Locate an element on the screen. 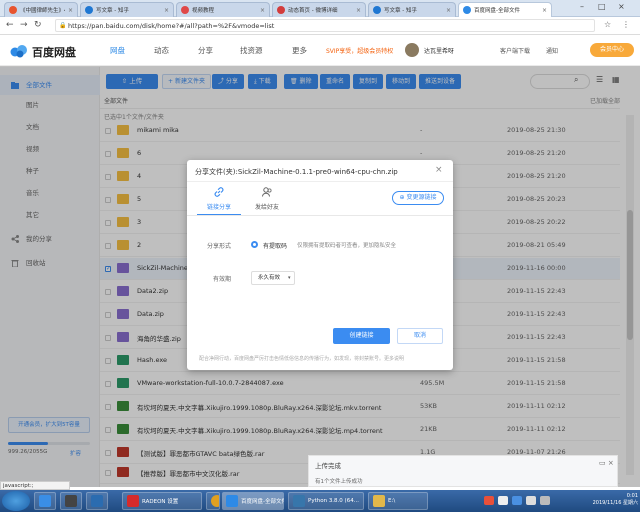  validity-select: 永久有效 ▾ is located at coordinates (273, 278).